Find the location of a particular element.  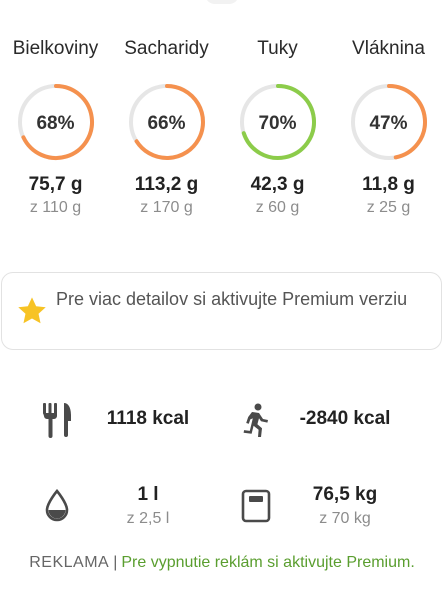

macro-percent: 66% is located at coordinates (166, 123).